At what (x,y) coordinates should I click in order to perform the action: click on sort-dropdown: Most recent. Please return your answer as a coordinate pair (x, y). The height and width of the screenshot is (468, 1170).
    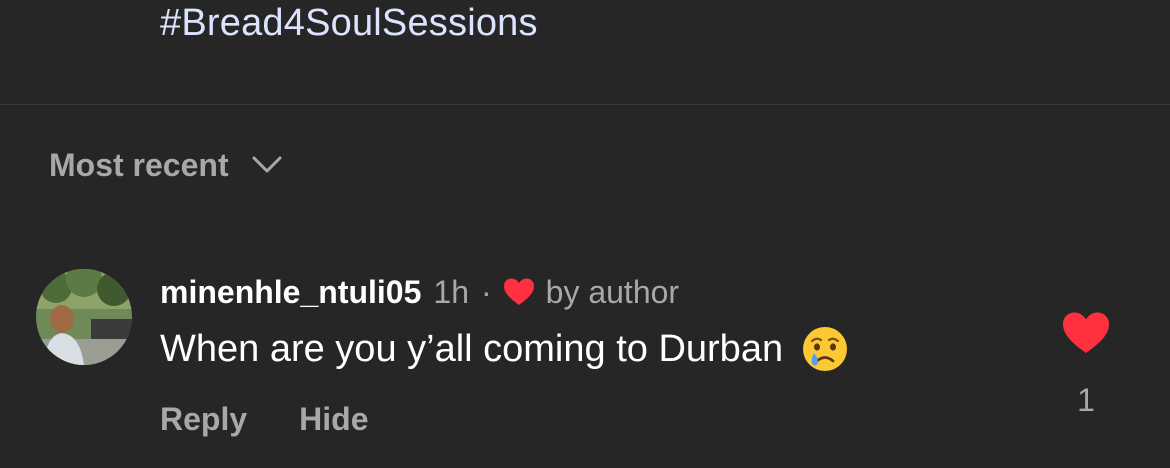
    Looking at the image, I should click on (166, 165).